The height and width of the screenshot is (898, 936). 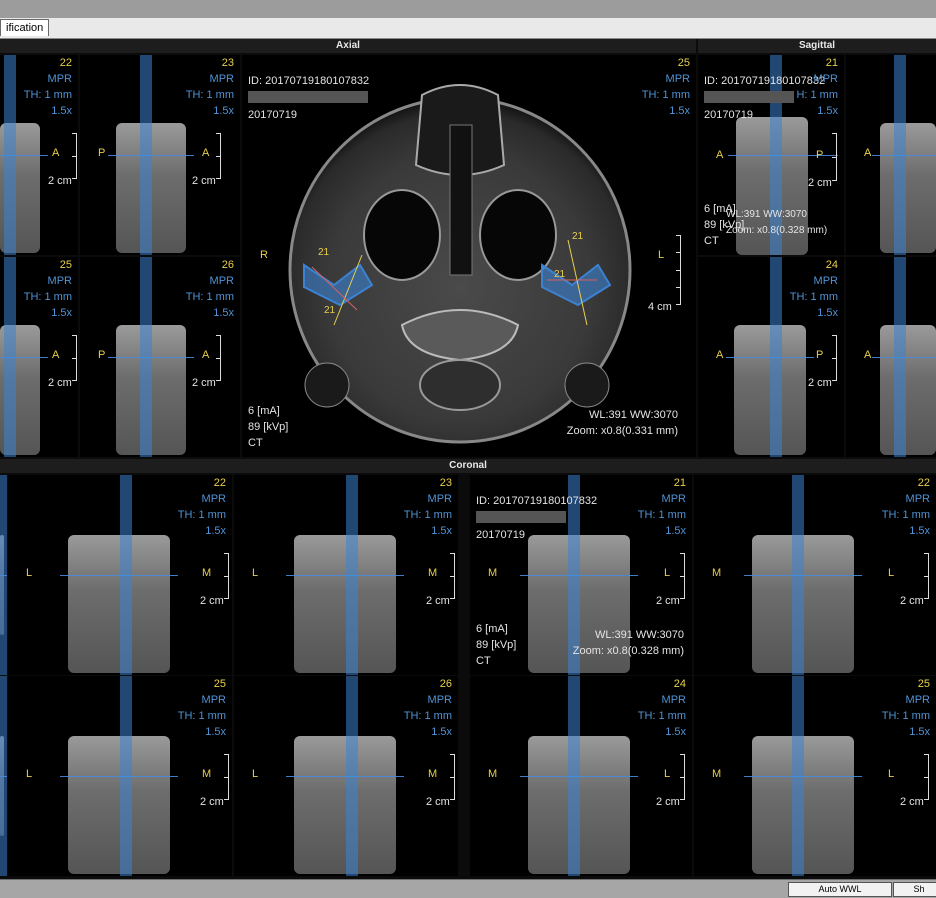 What do you see at coordinates (914, 889) in the screenshot?
I see `show-button: Sh` at bounding box center [914, 889].